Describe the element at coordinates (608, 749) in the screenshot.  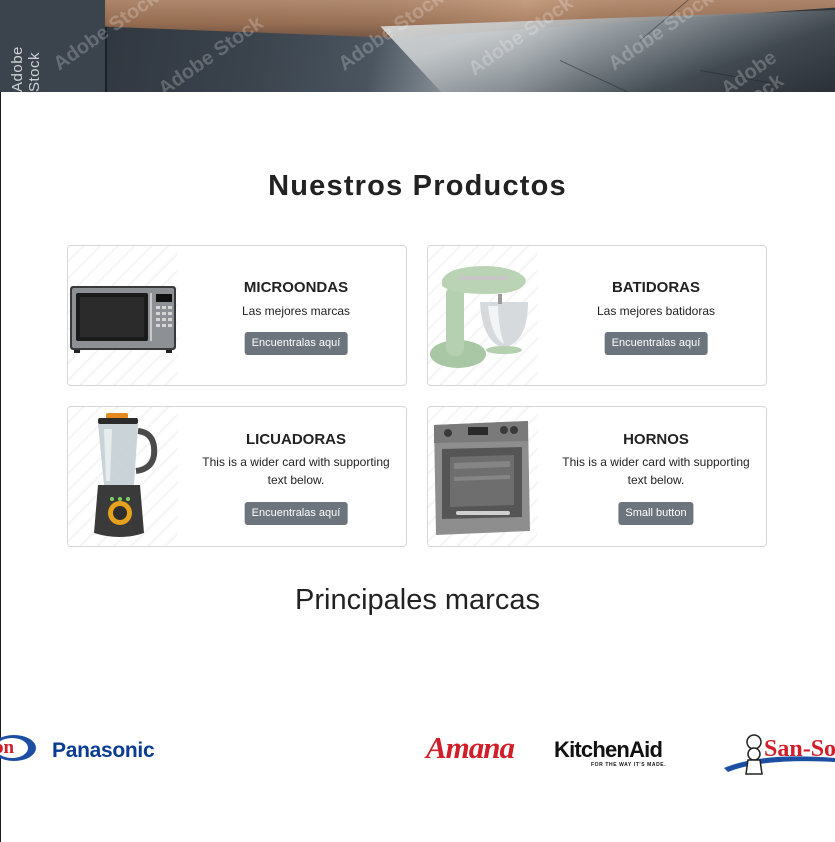
I see `brand-logo-kitchenaid-text: KitchenAid` at that location.